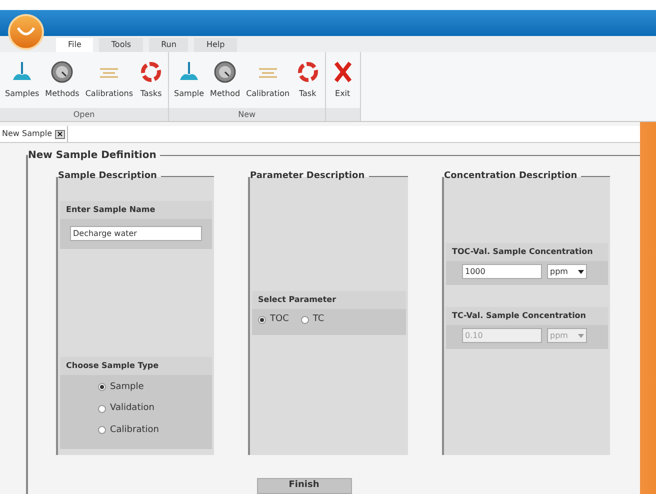 Image resolution: width=656 pixels, height=494 pixels. I want to click on ribbon-button: Calibrations, so click(109, 80).